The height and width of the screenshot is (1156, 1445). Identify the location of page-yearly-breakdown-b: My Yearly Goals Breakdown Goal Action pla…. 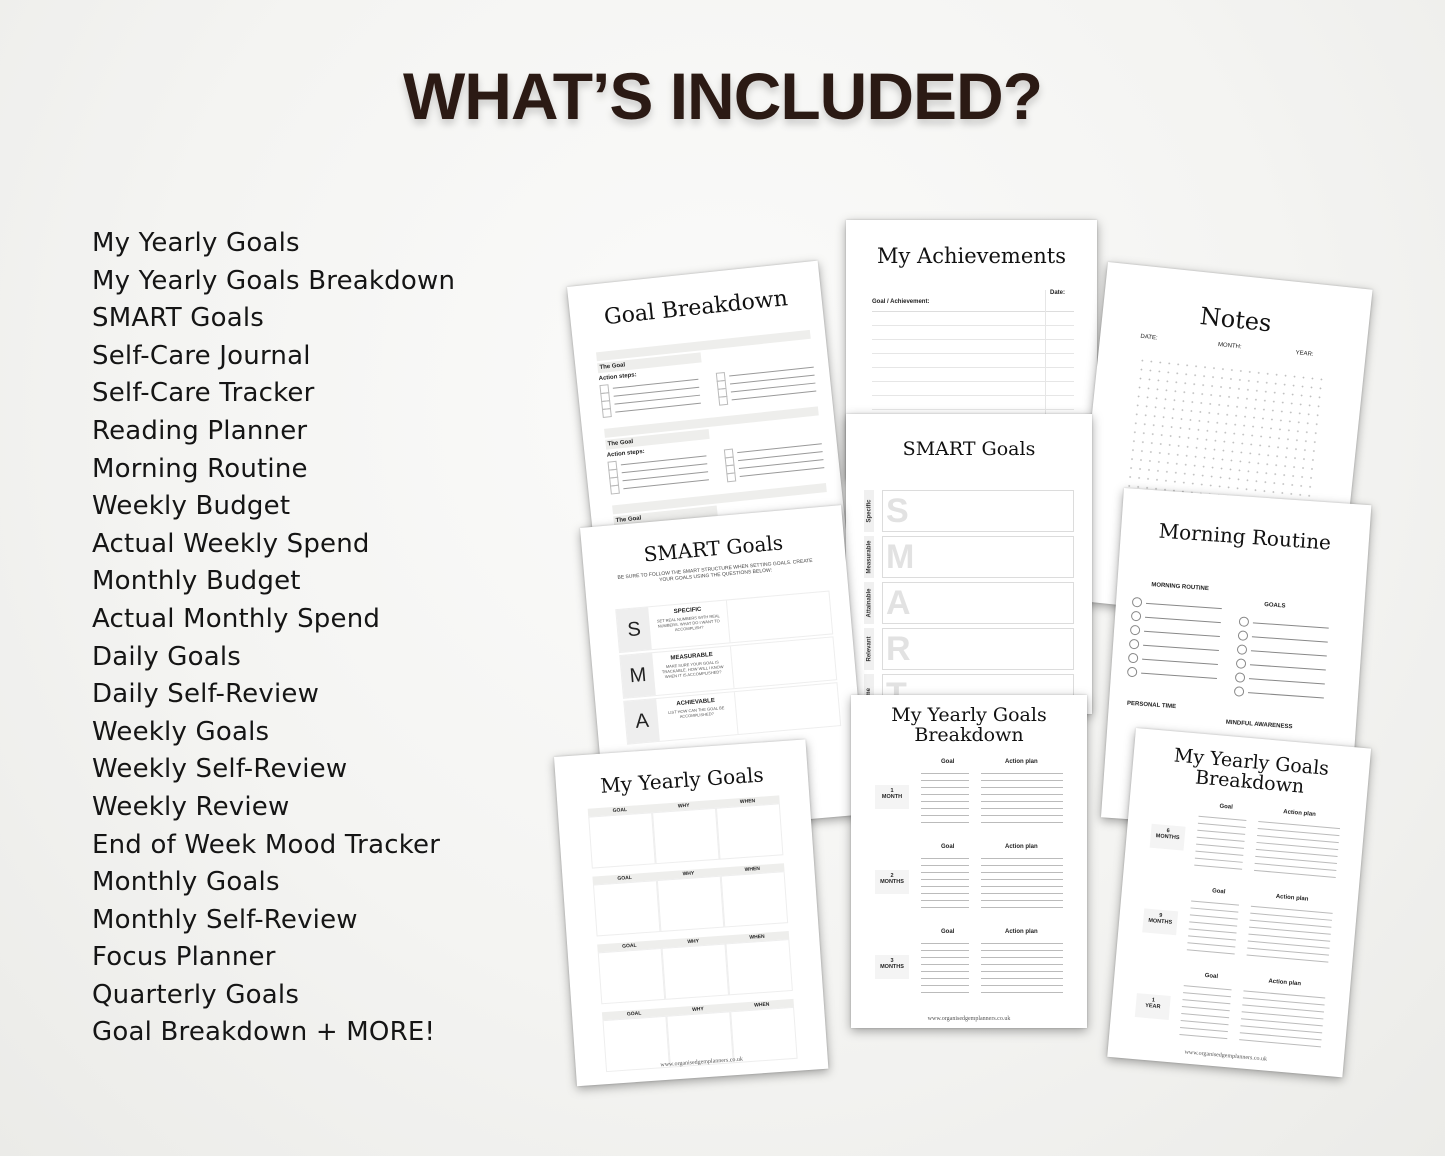
(1239, 903).